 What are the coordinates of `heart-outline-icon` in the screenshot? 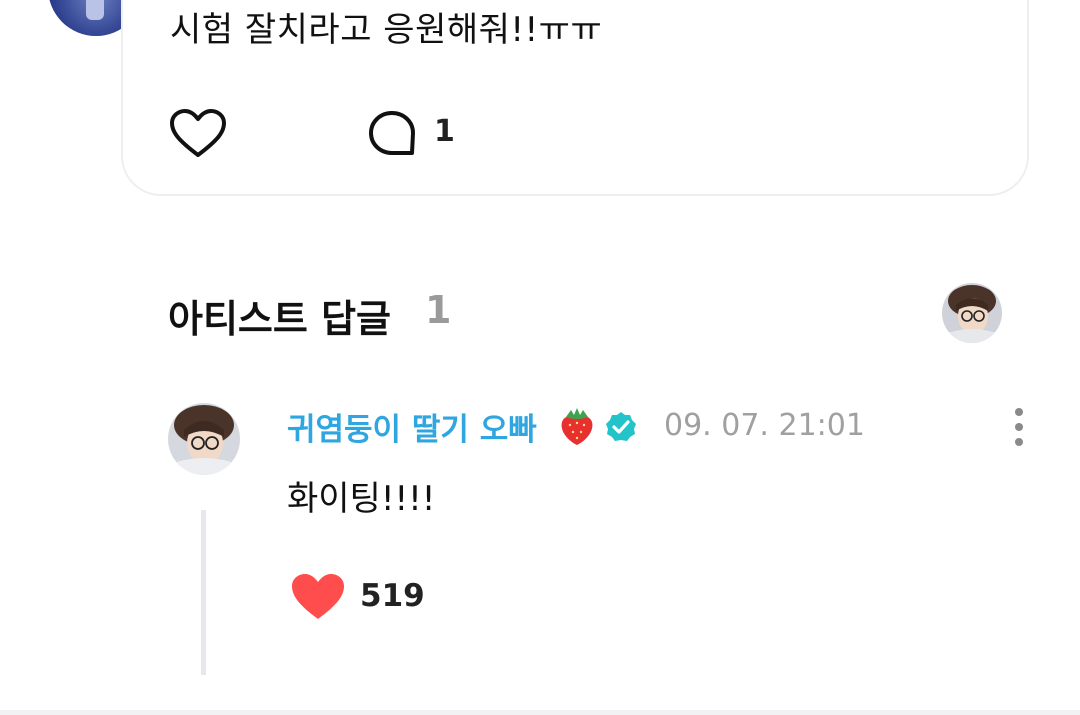 It's located at (198, 133).